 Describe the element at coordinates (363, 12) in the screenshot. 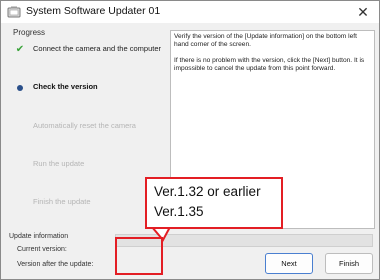

I see `close-icon: ✕` at that location.